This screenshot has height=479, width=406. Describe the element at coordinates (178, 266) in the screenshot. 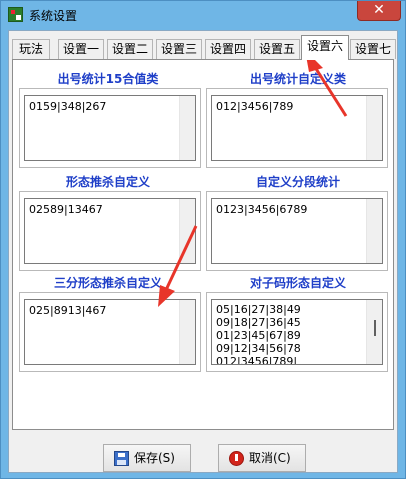

I see `arrow-to-three-shape-kill` at that location.